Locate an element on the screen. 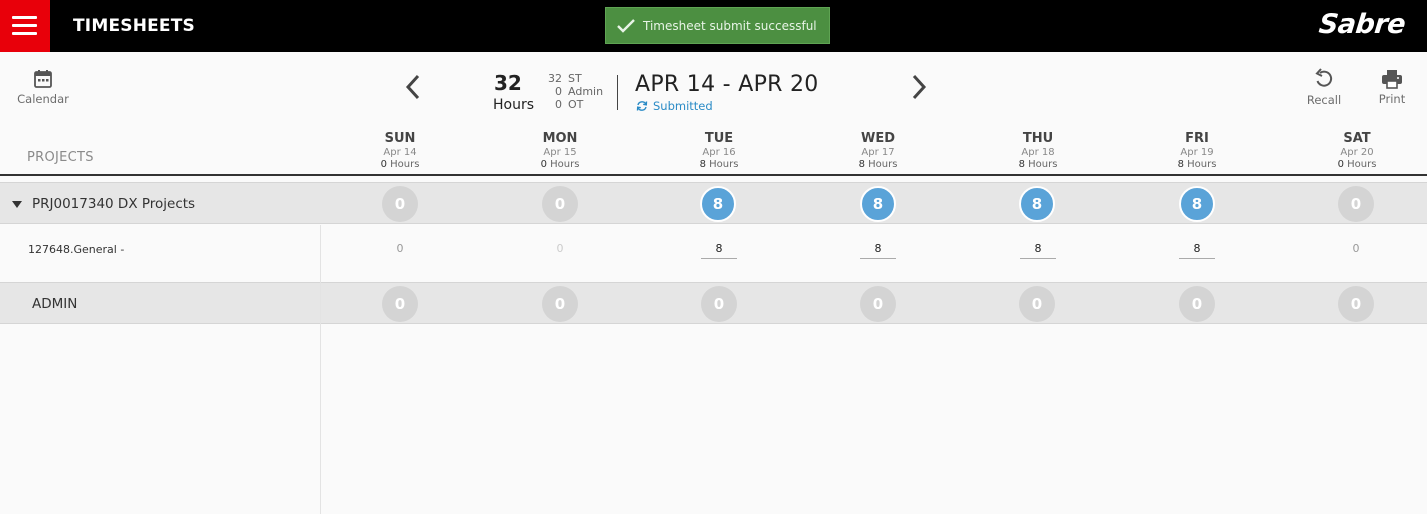 The height and width of the screenshot is (514, 1427). day-name: THU is located at coordinates (1038, 138).